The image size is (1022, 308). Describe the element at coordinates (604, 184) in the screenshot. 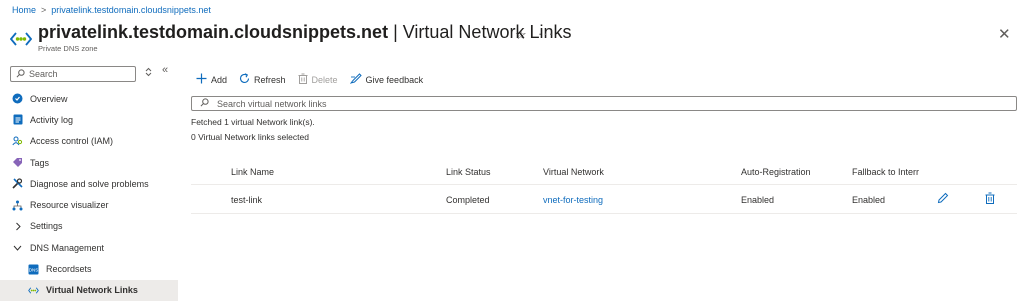

I see `header-divider` at that location.